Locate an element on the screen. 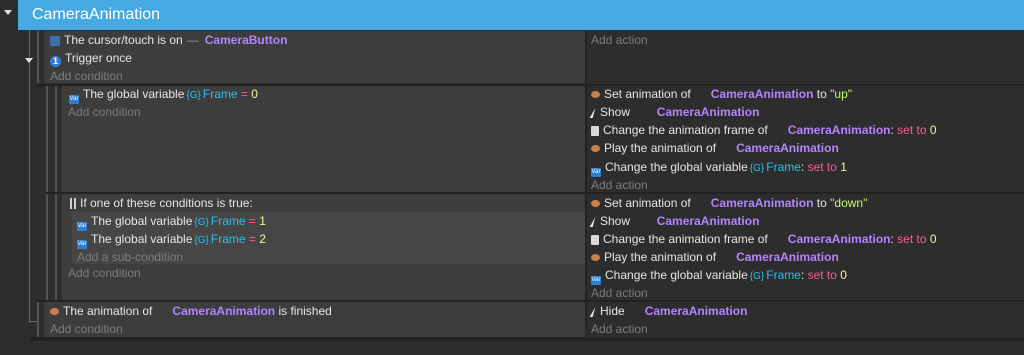  condition-trigger-once: 1 Trigger once is located at coordinates (91, 58).